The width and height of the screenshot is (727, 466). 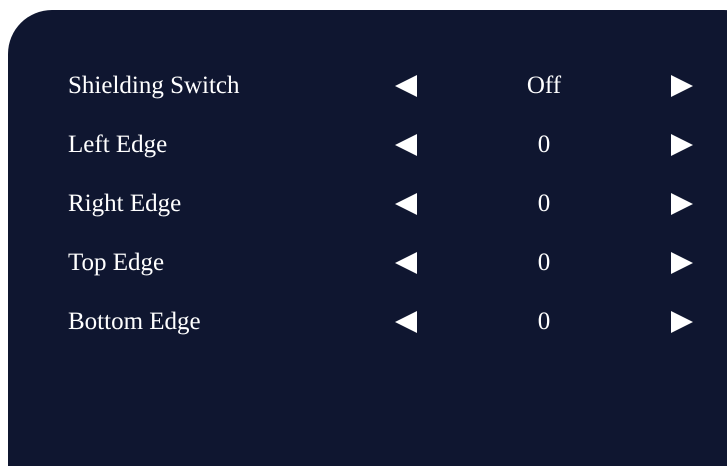 I want to click on setting-value: Off, so click(x=544, y=86).